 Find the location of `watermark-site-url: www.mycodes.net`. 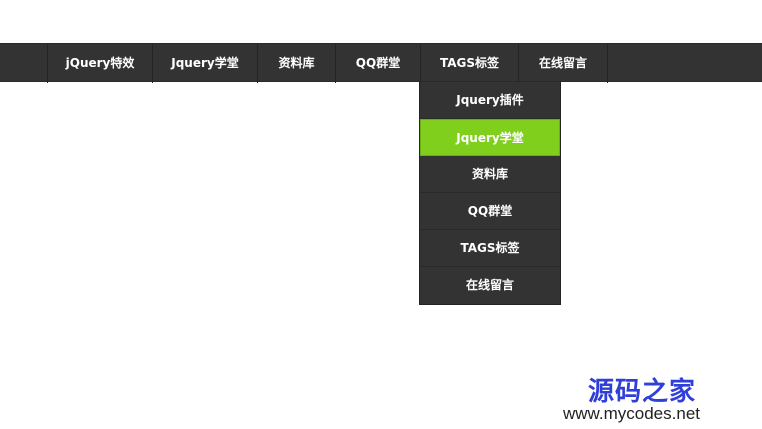

watermark-site-url: www.mycodes.net is located at coordinates (631, 413).